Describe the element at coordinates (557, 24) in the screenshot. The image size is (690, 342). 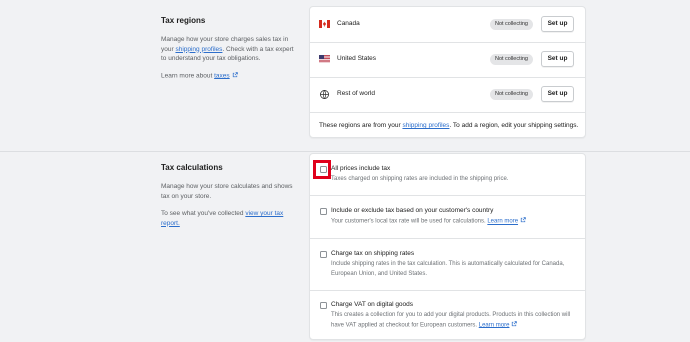
I see `setup-button-canada: Set up` at that location.